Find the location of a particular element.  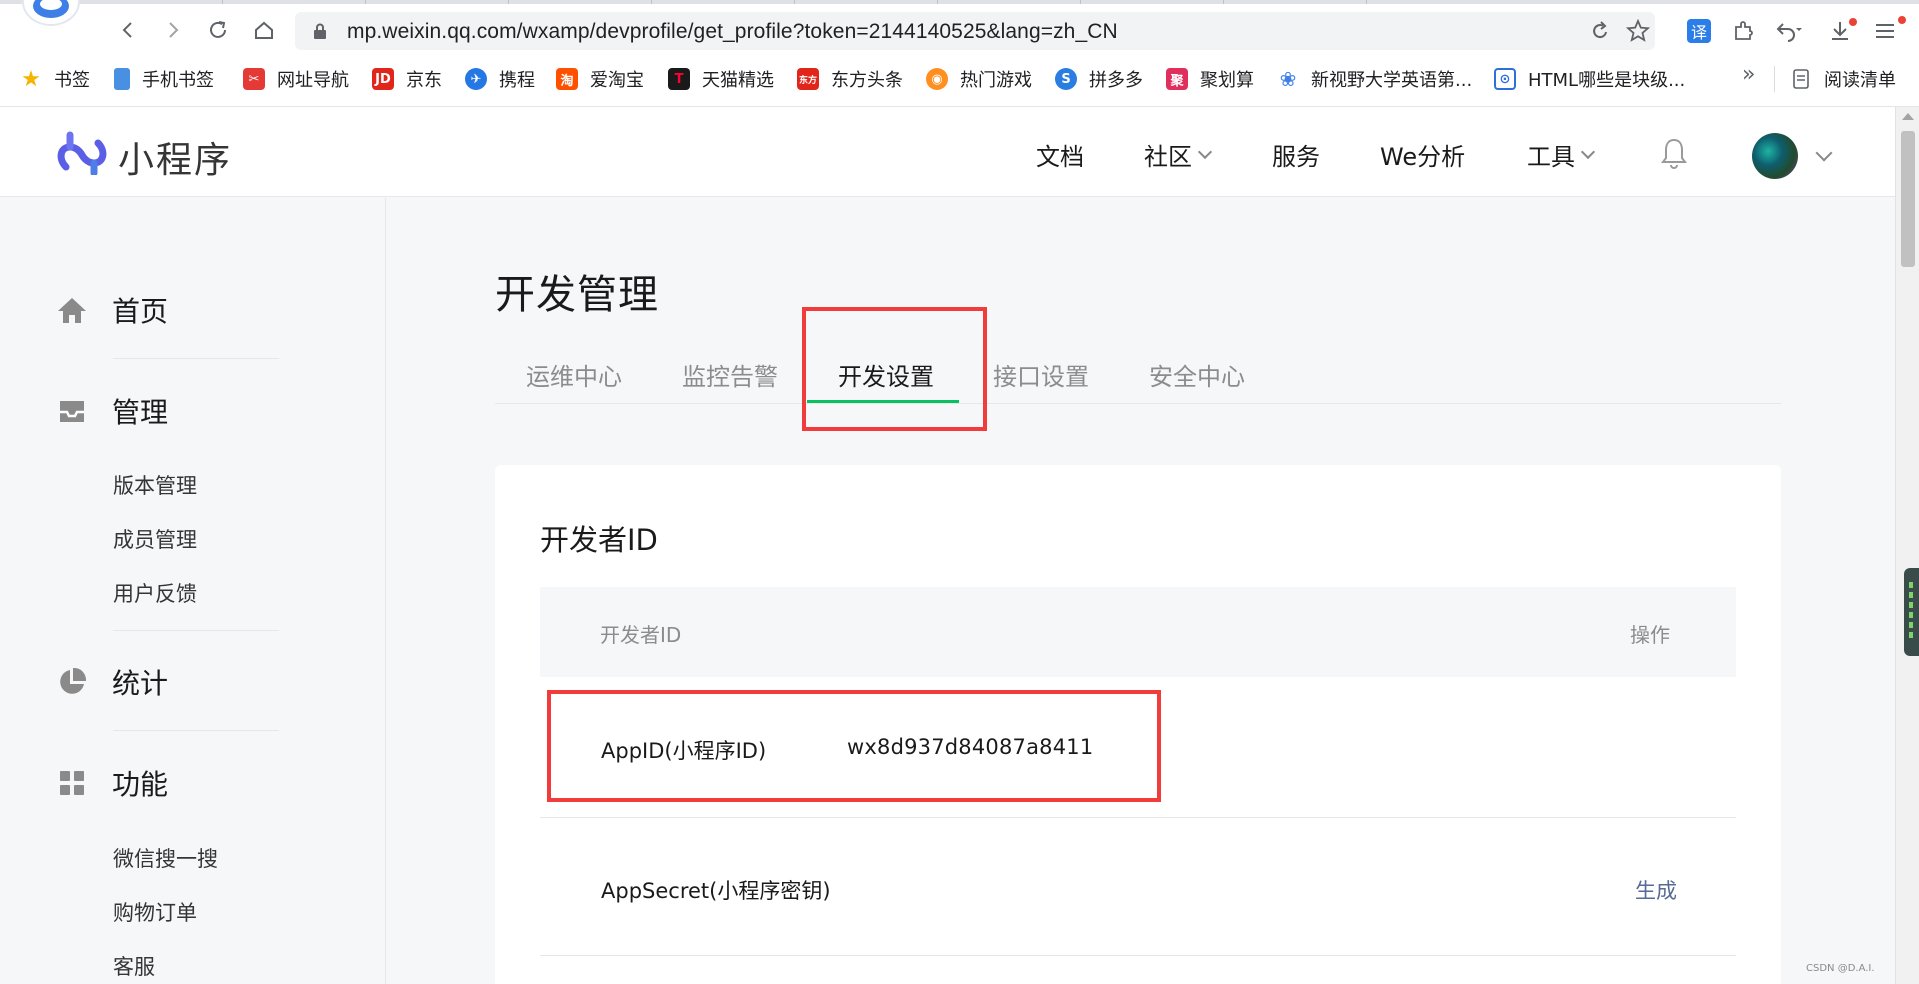

sidebar-item-manage: 管理 is located at coordinates (112, 411).